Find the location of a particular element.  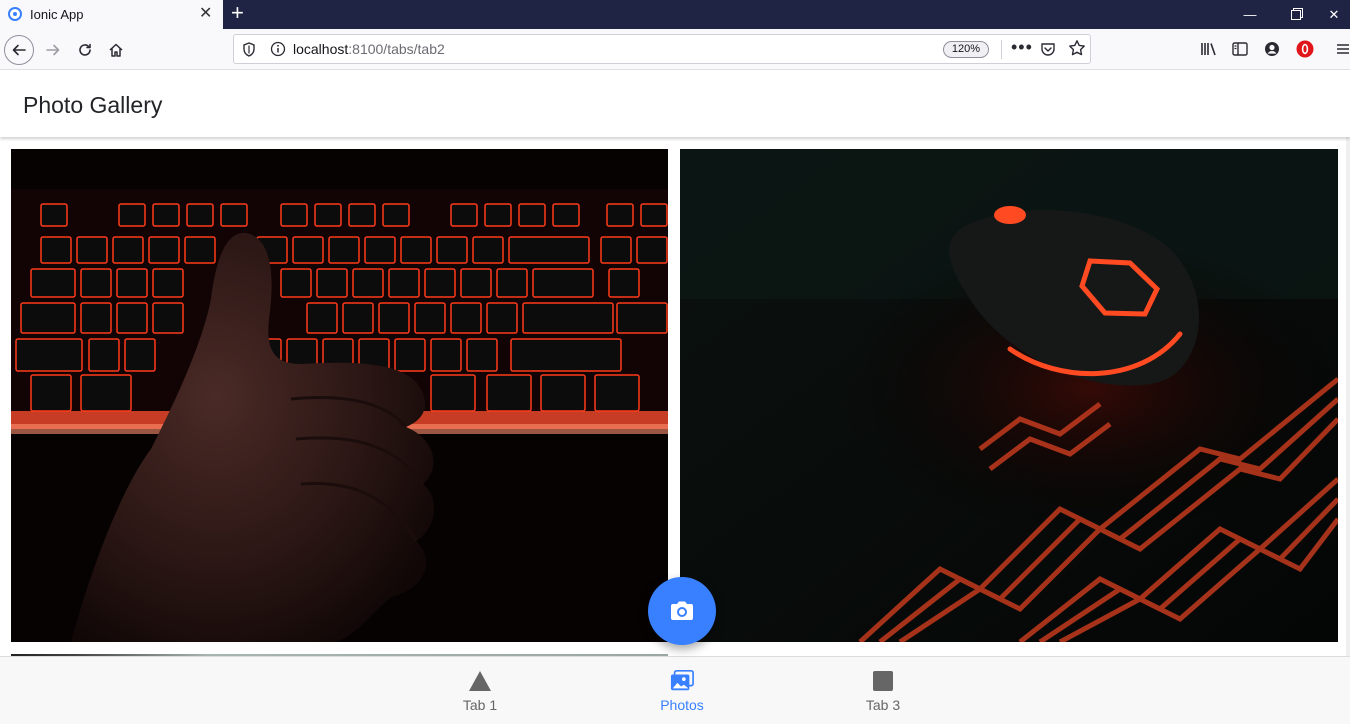

extension-button is located at coordinates (1305, 49).